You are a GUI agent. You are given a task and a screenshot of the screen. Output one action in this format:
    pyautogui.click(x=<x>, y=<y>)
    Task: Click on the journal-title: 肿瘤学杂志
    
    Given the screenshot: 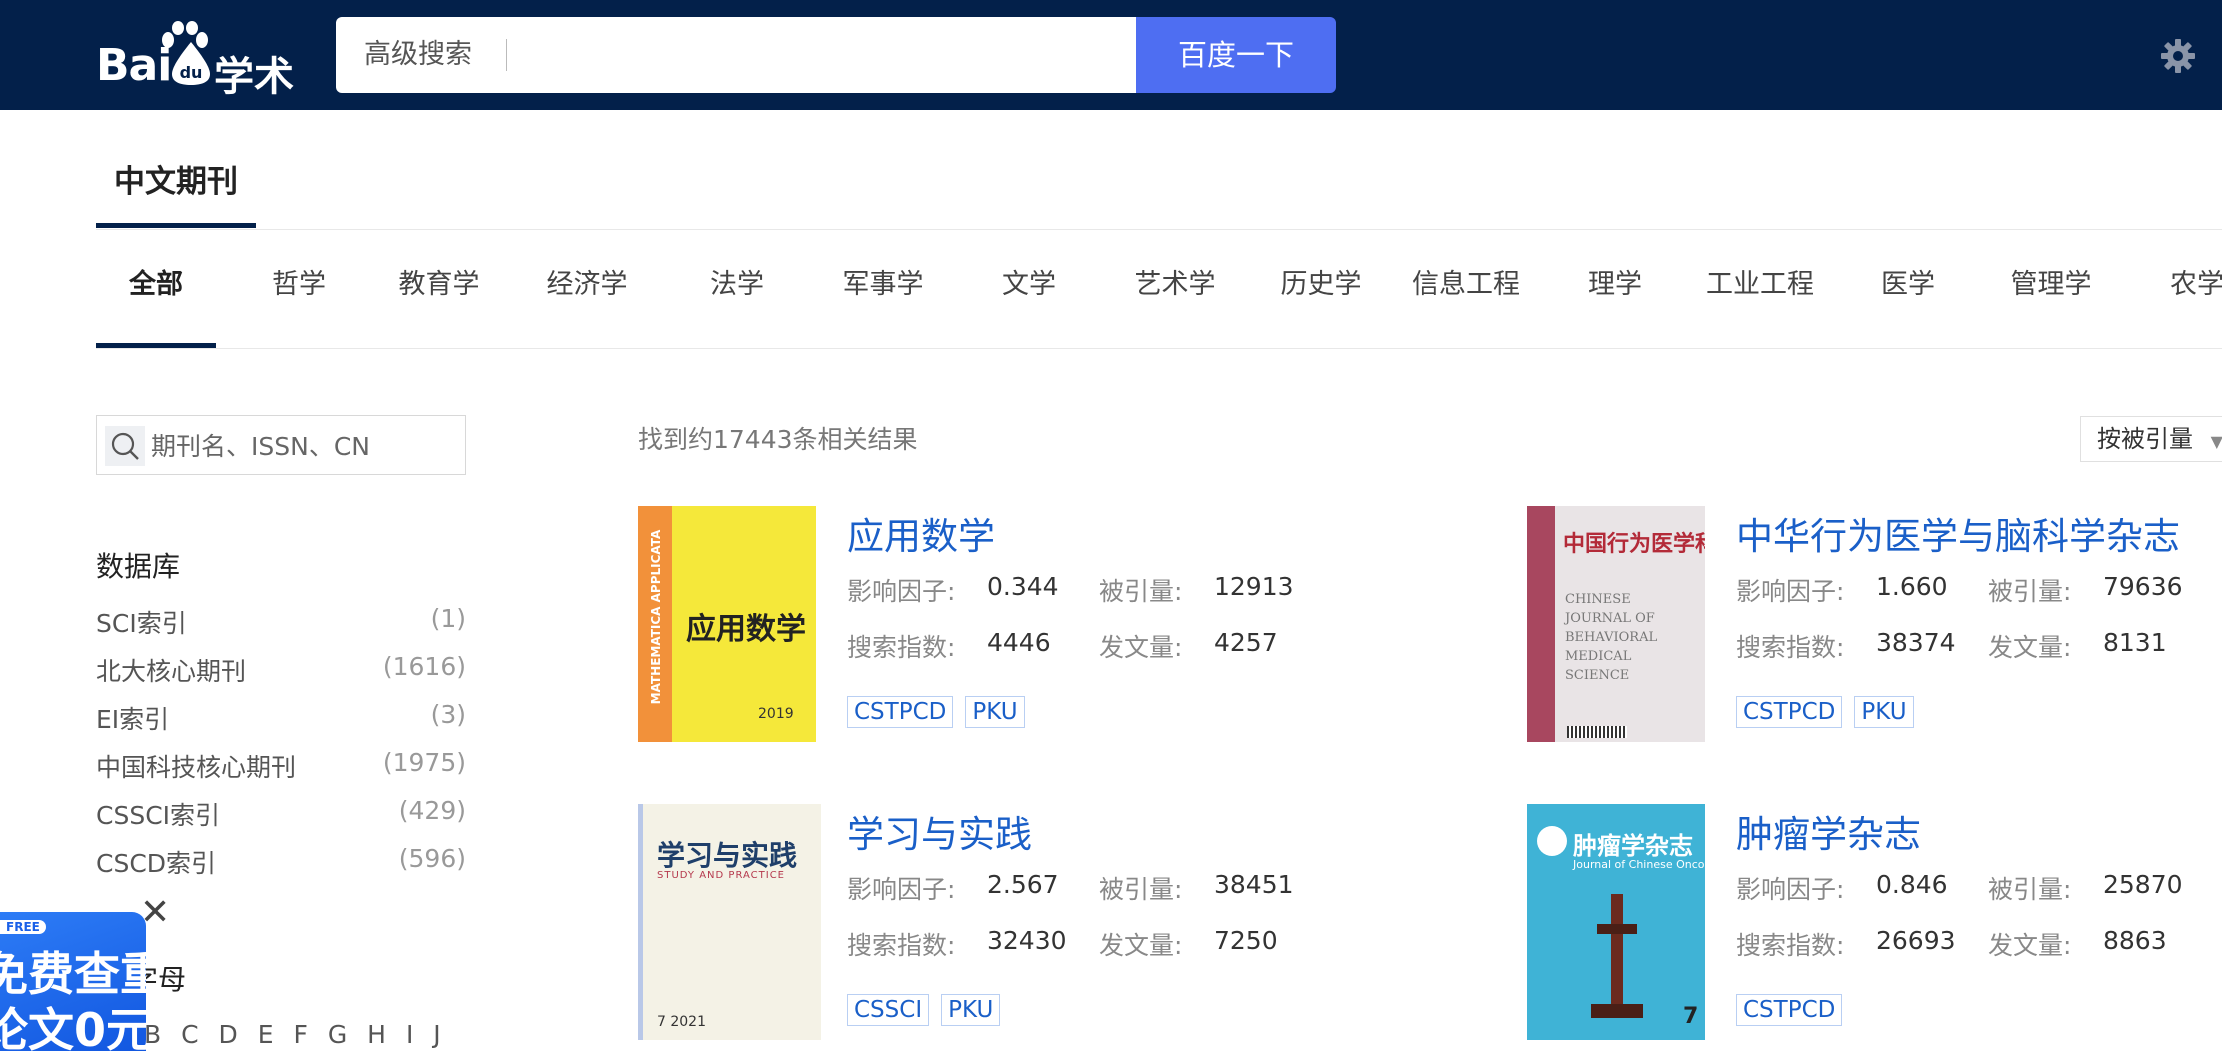 What is the action you would take?
    pyautogui.click(x=1828, y=831)
    